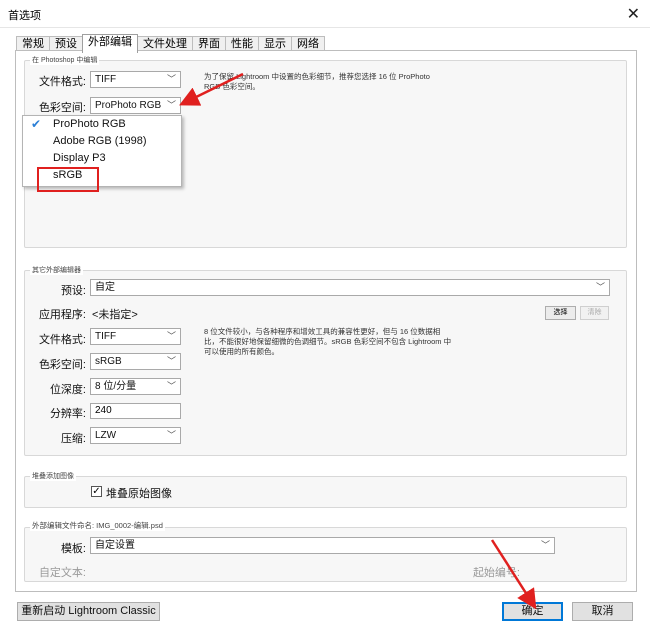 The image size is (650, 636). Describe the element at coordinates (350, 287) in the screenshot. I see `preset-select: 自定 ﹀` at that location.